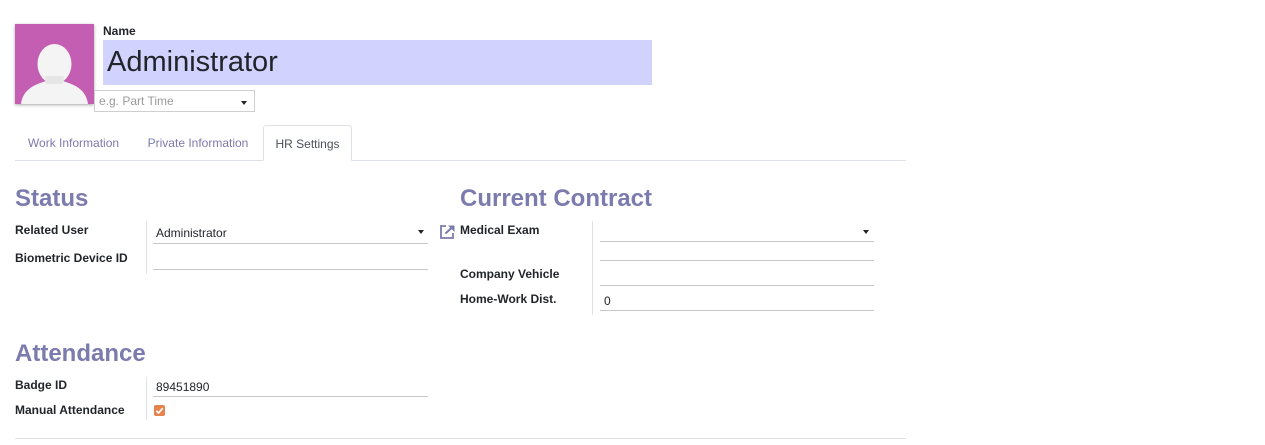 The width and height of the screenshot is (1265, 445). Describe the element at coordinates (290, 233) in the screenshot. I see `related-user-field: Administrator` at that location.